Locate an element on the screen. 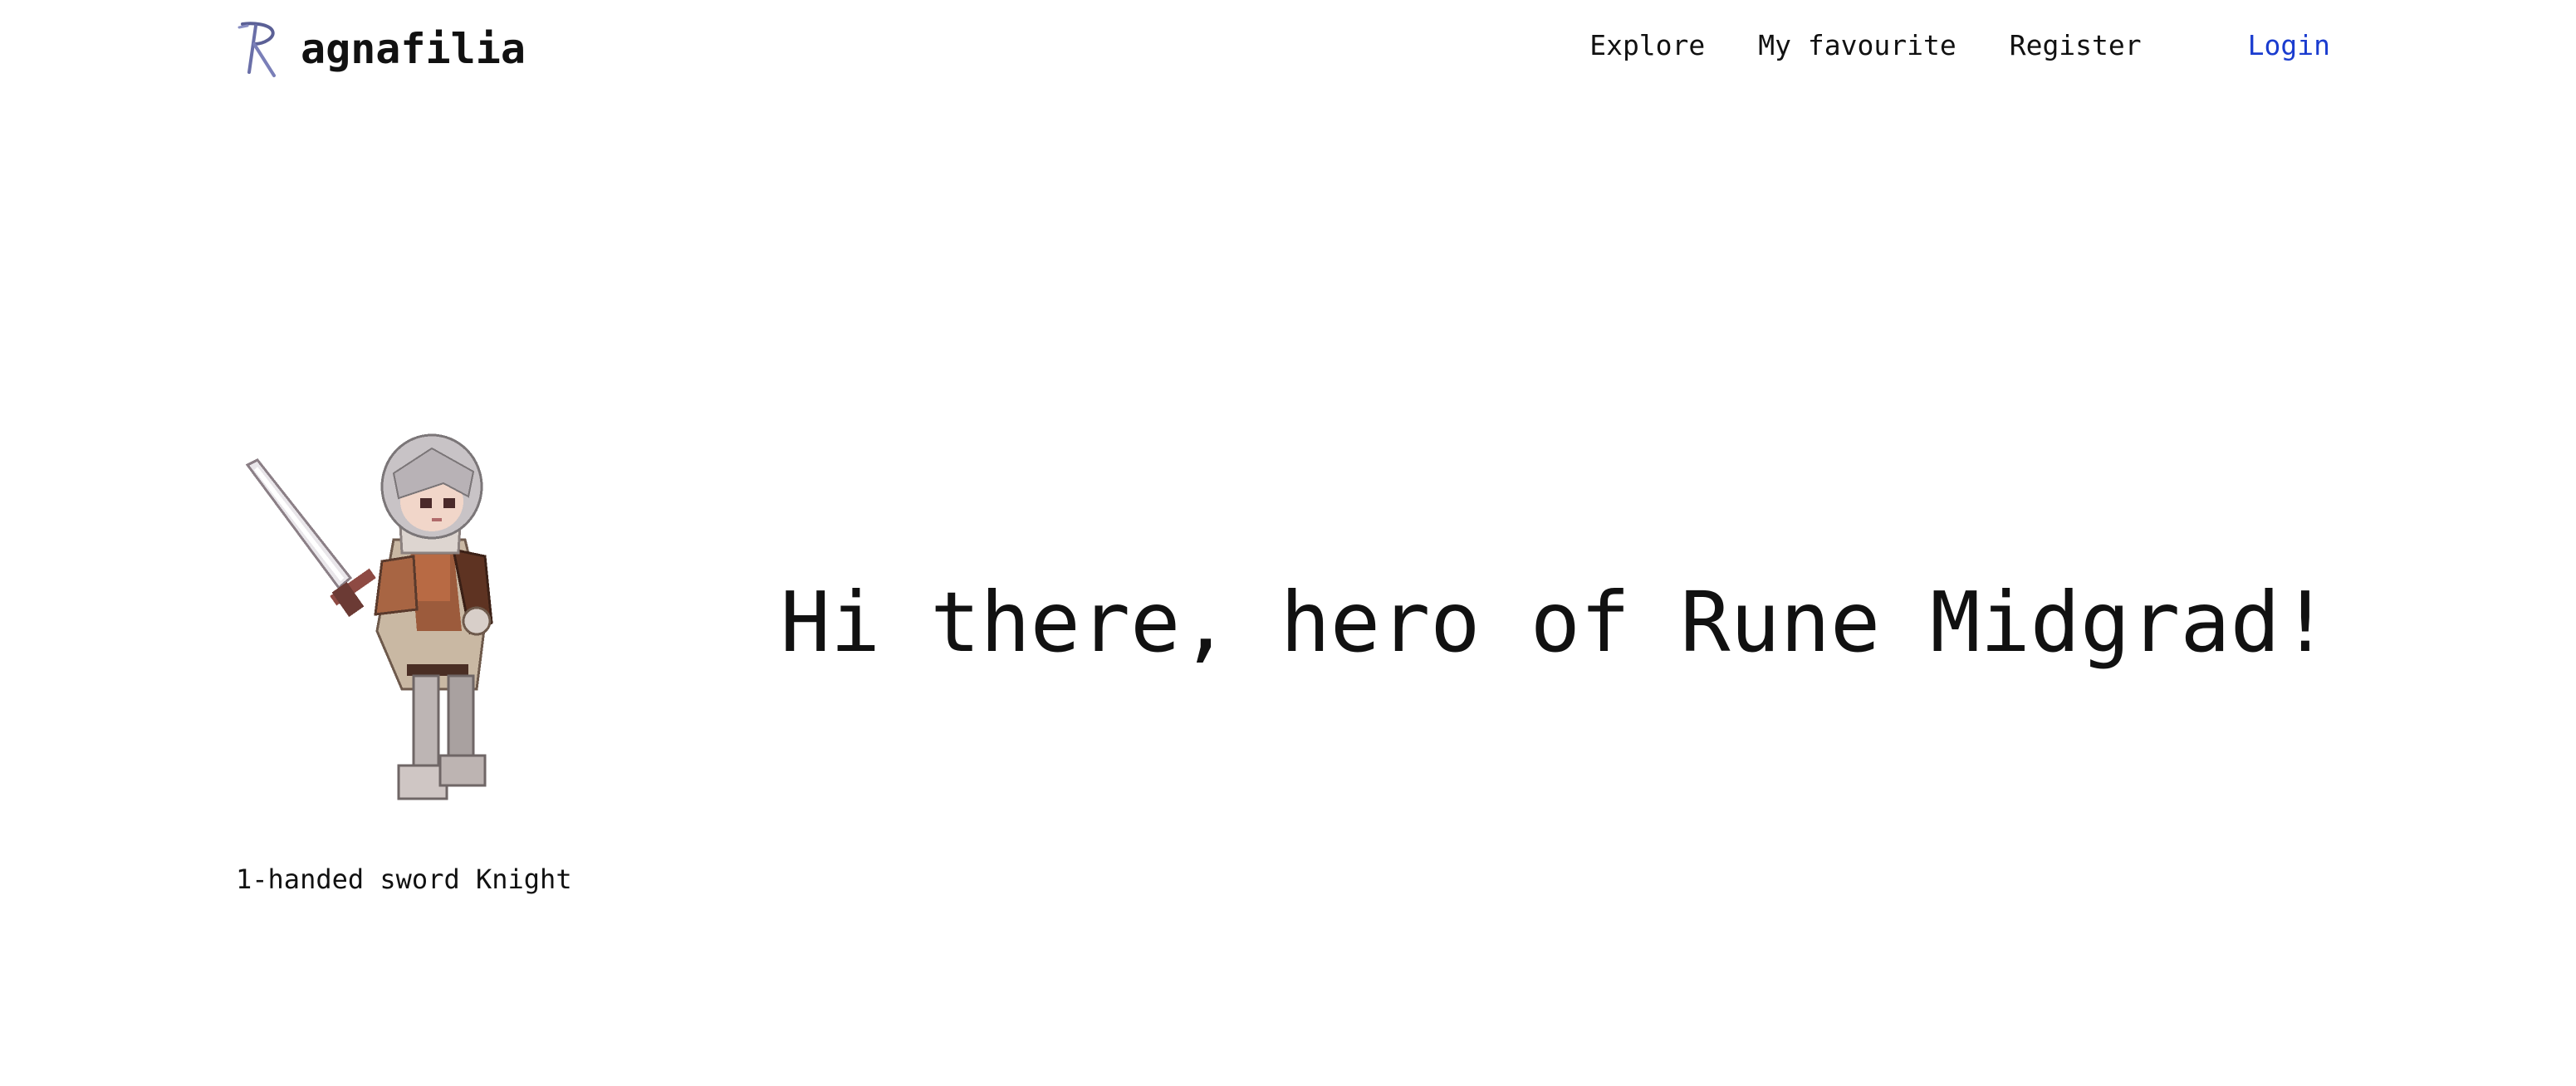  nav-explore-link: Explore is located at coordinates (1647, 45).